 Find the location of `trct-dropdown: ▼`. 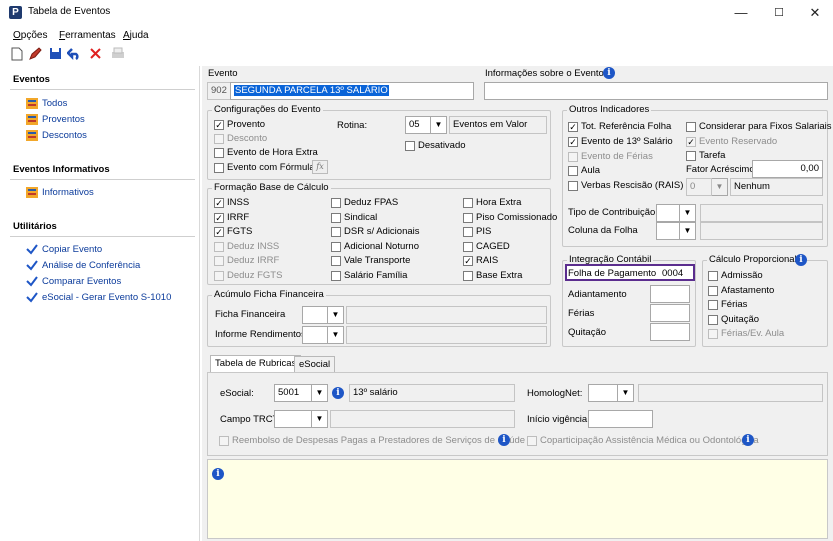

trct-dropdown: ▼ is located at coordinates (320, 419).